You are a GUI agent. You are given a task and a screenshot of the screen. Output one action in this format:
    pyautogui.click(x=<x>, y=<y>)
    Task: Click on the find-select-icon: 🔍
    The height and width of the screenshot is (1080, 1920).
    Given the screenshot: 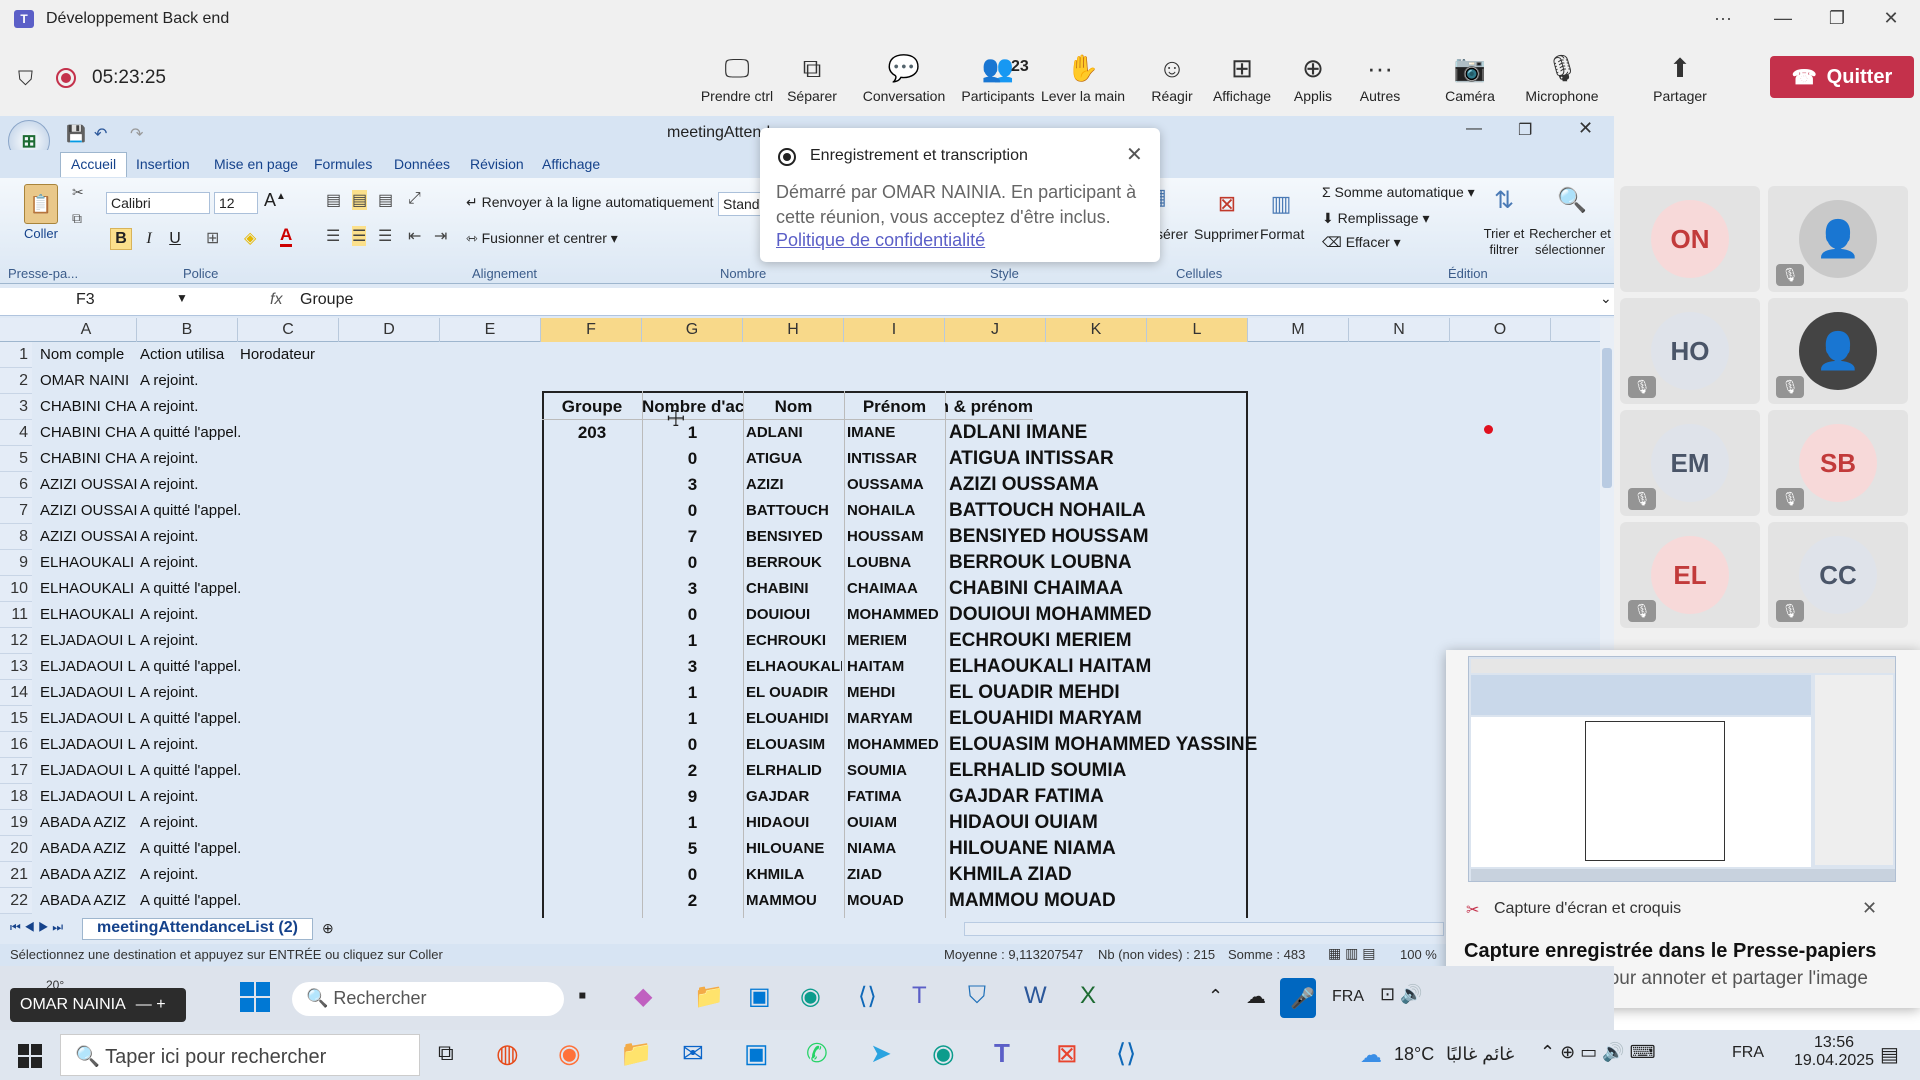 What is the action you would take?
    pyautogui.click(x=1572, y=200)
    